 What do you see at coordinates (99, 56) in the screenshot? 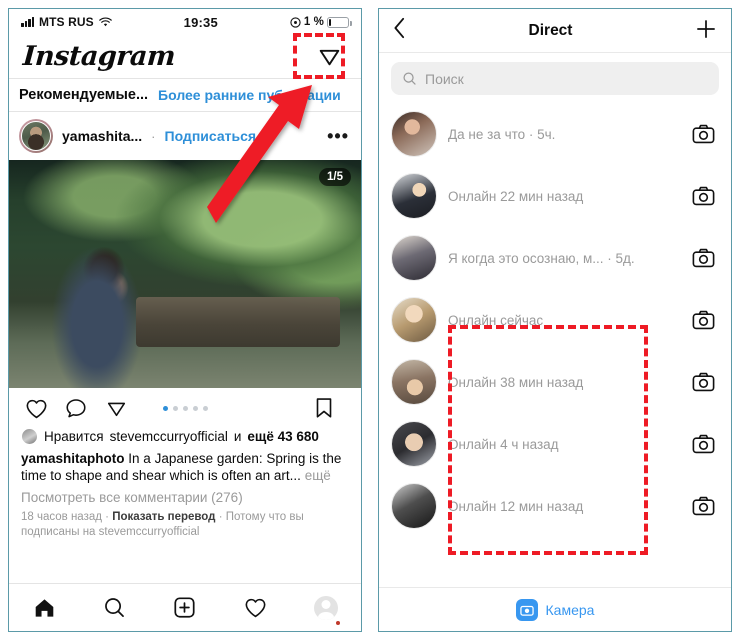
I see `instagram-logo: Instagram` at bounding box center [99, 56].